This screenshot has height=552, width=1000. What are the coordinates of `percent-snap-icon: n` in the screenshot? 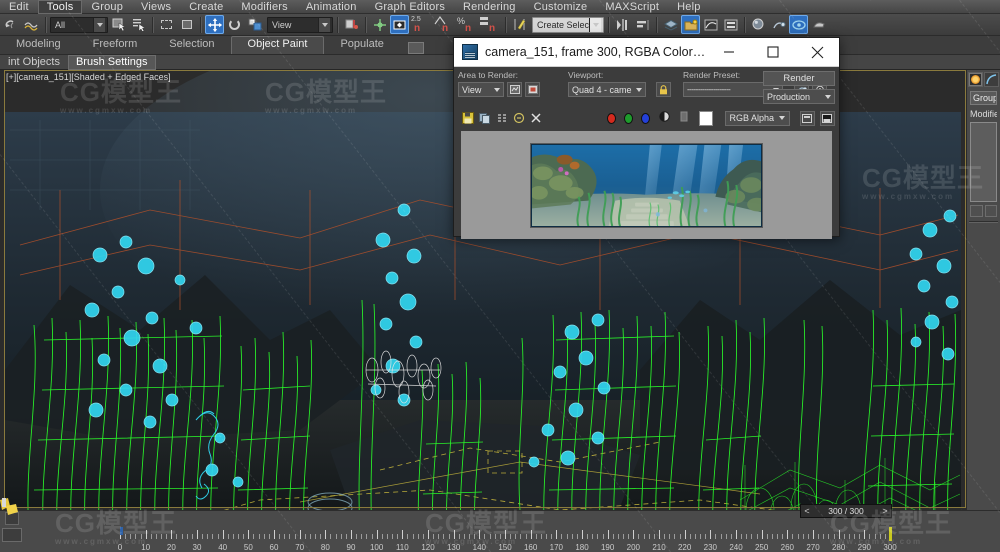 It's located at (444, 24).